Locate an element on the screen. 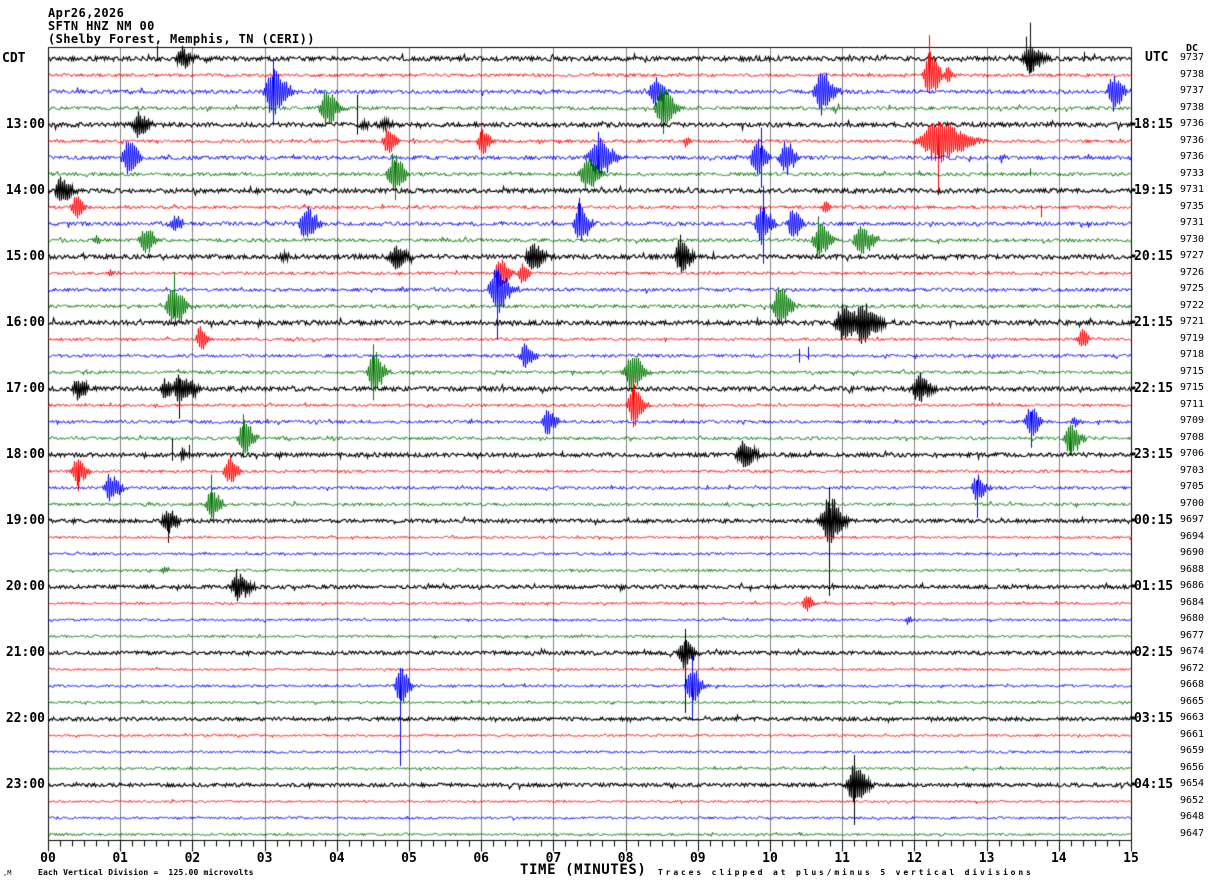  dc-value: 9730 is located at coordinates (1192, 239).